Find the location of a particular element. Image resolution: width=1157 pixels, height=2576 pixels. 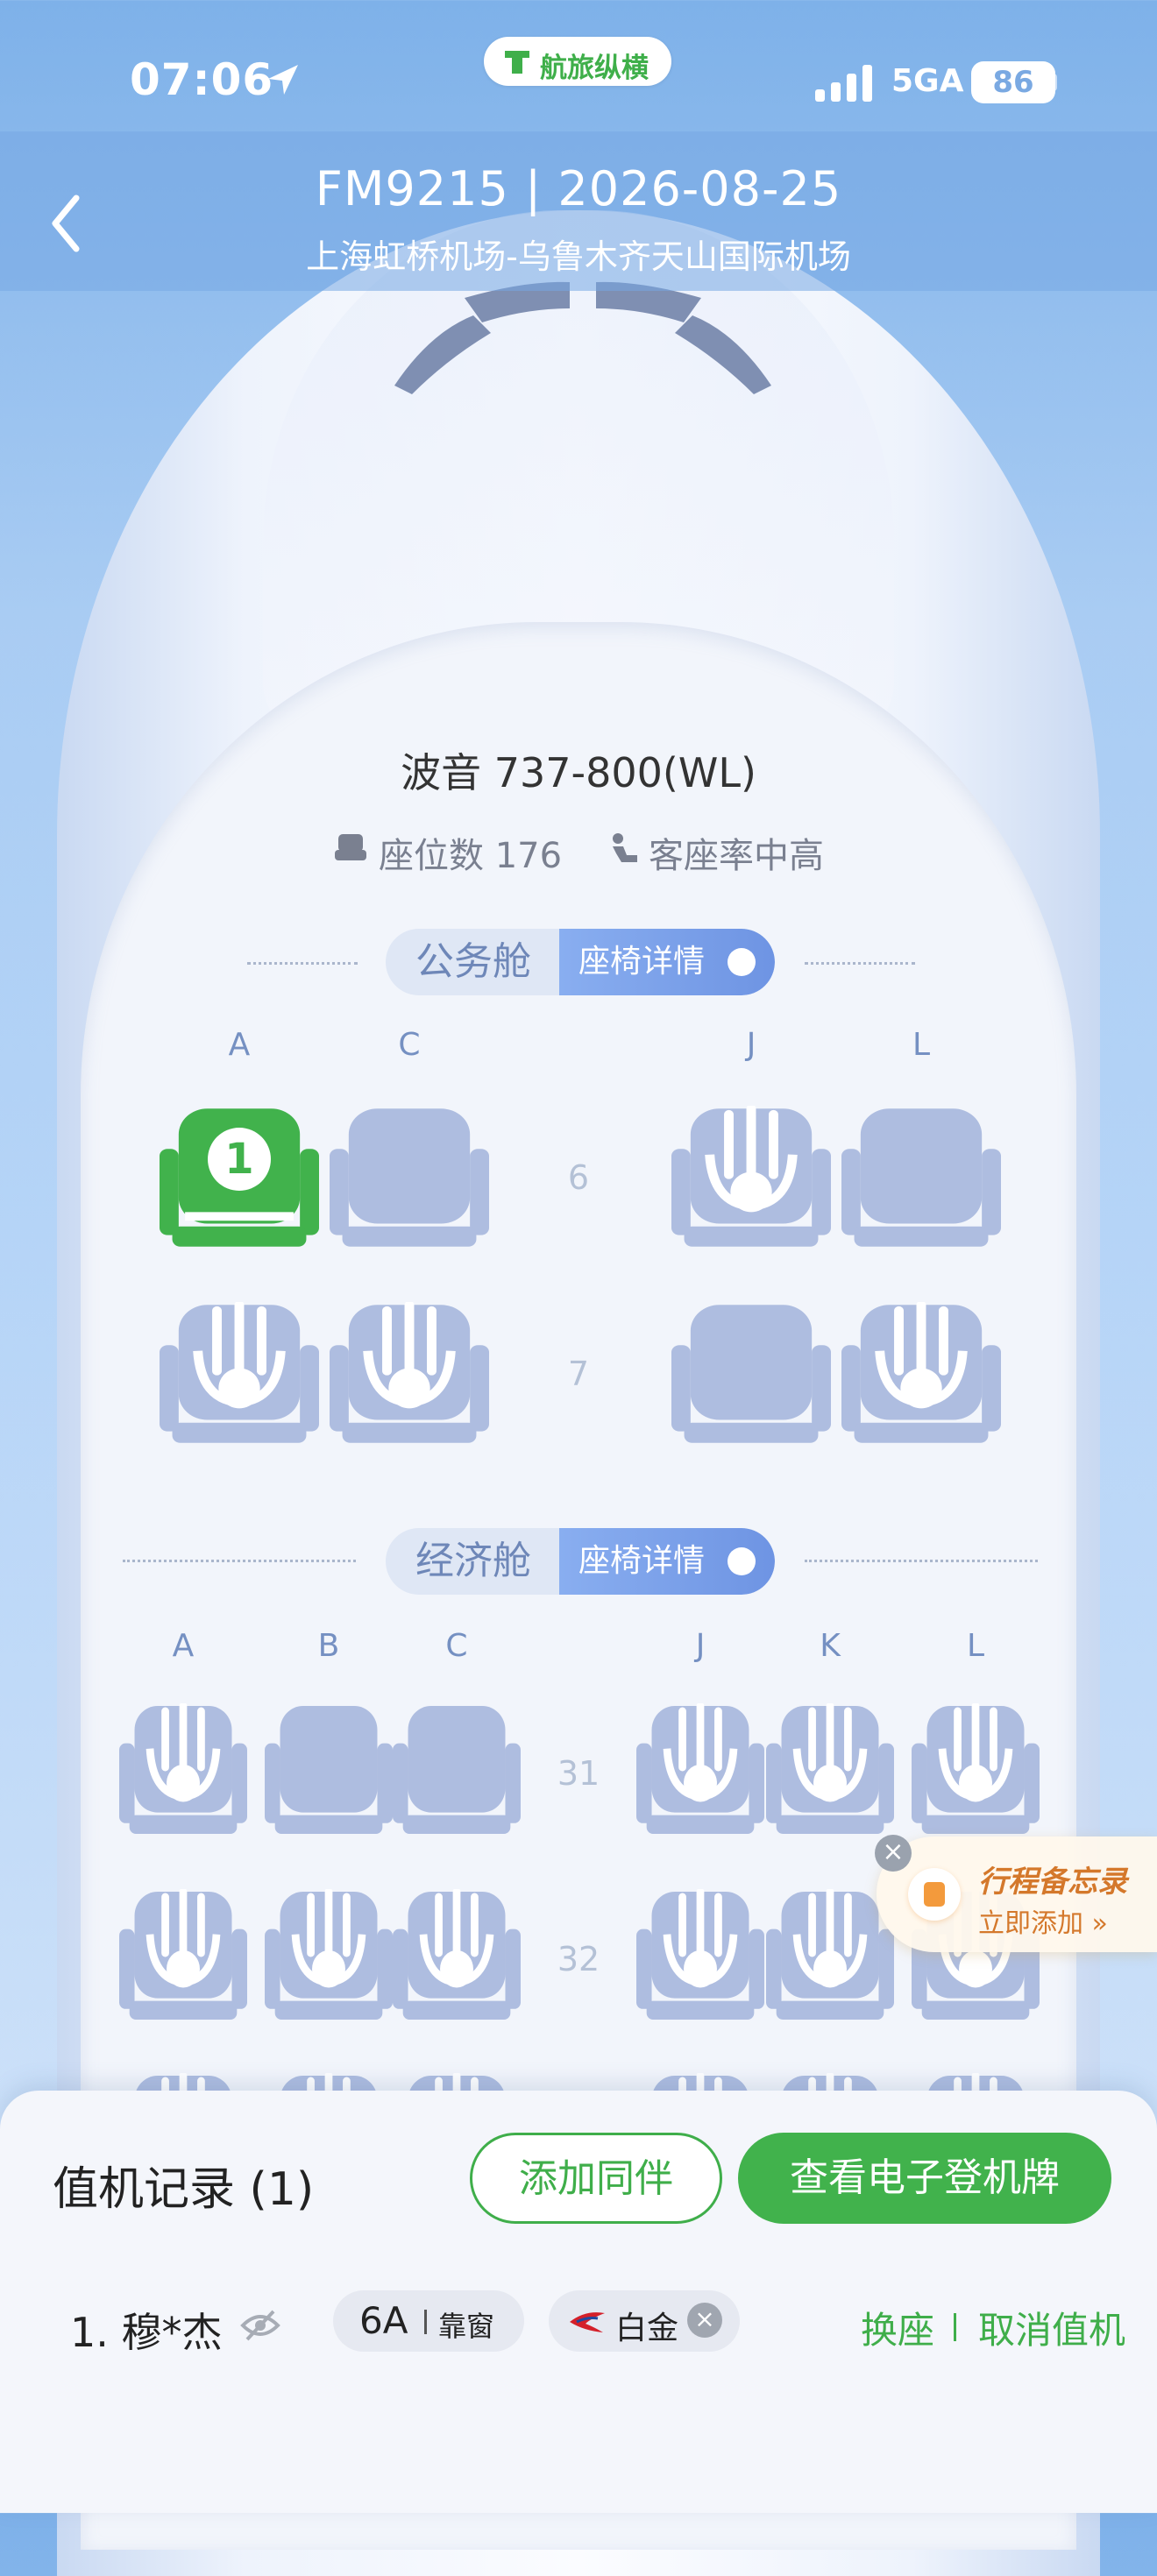

passenger-name: 1. 穆*杰 is located at coordinates (146, 2332).